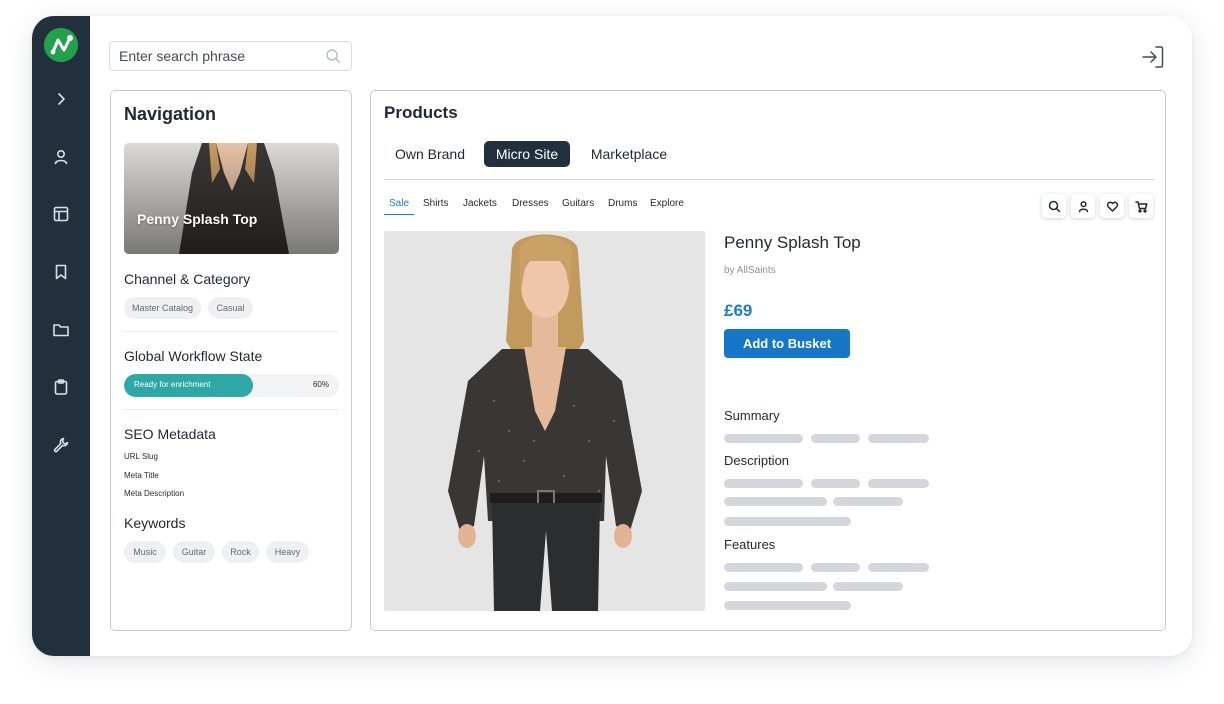 This screenshot has height=704, width=1224. I want to click on product-thumbnail: Penny Splash Top, so click(231, 198).